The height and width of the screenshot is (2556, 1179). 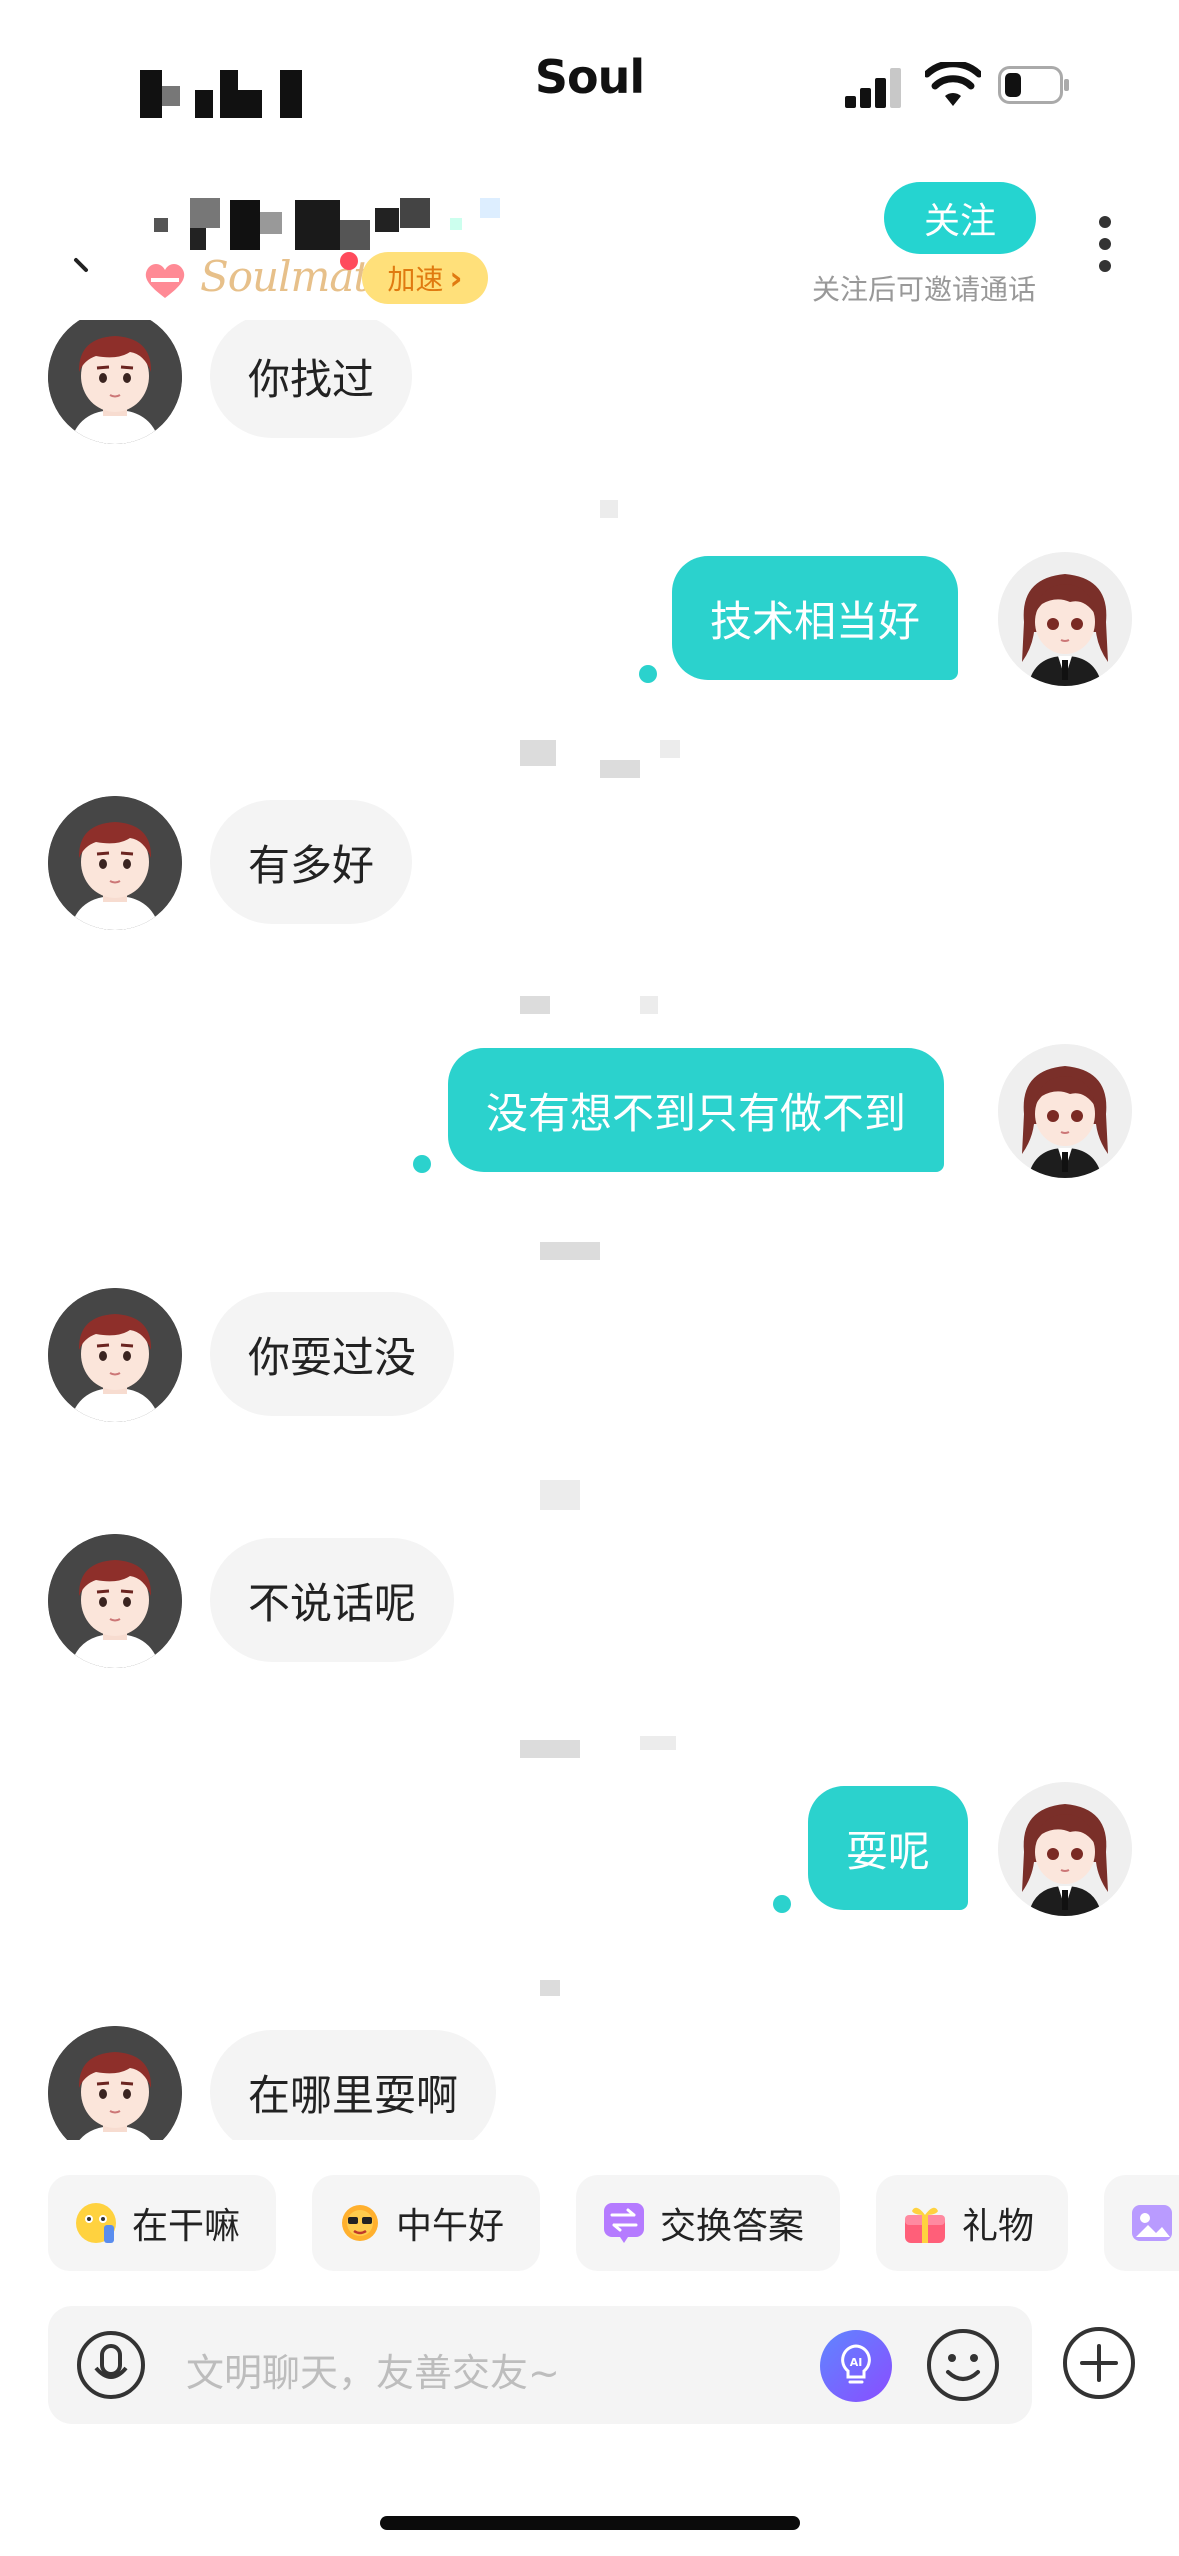 What do you see at coordinates (1152, 2223) in the screenshot?
I see `photo-icon` at bounding box center [1152, 2223].